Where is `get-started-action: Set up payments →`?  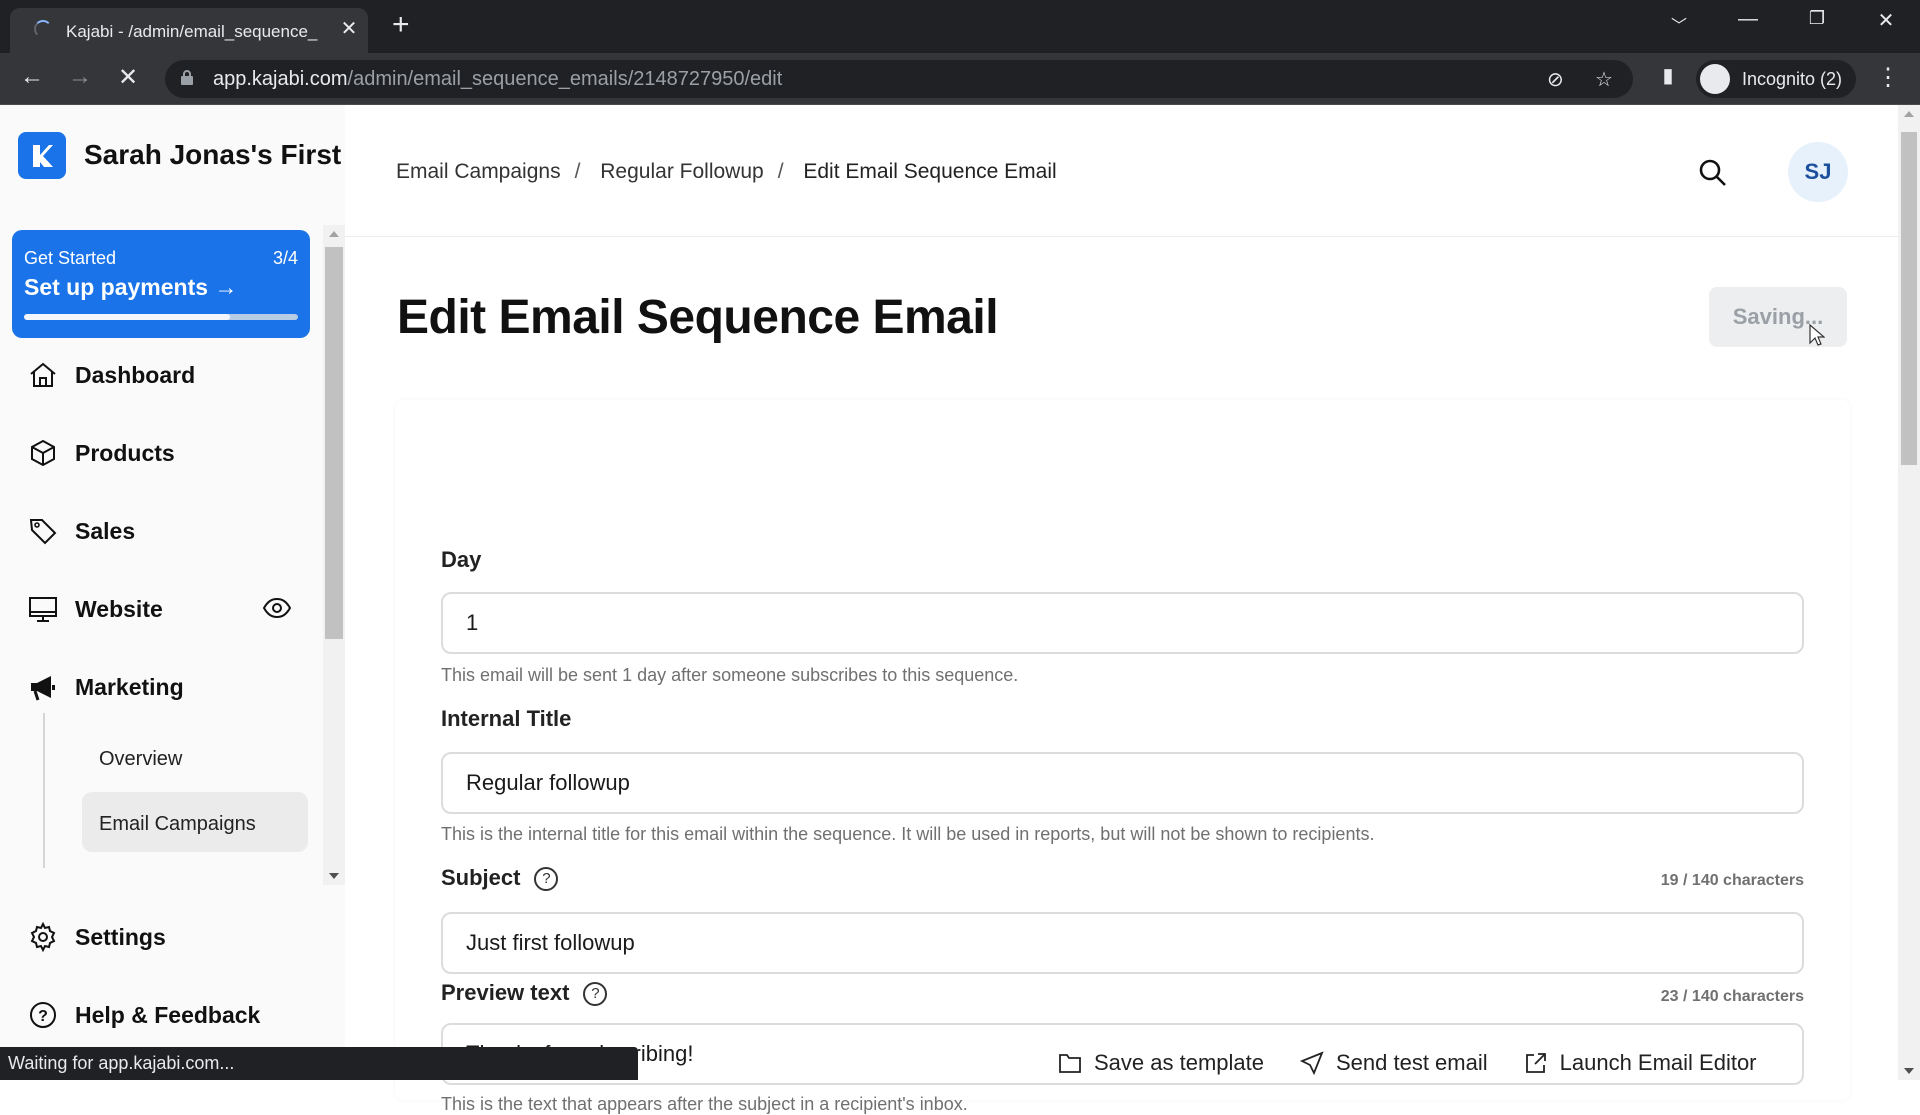 get-started-action: Set up payments → is located at coordinates (130, 287).